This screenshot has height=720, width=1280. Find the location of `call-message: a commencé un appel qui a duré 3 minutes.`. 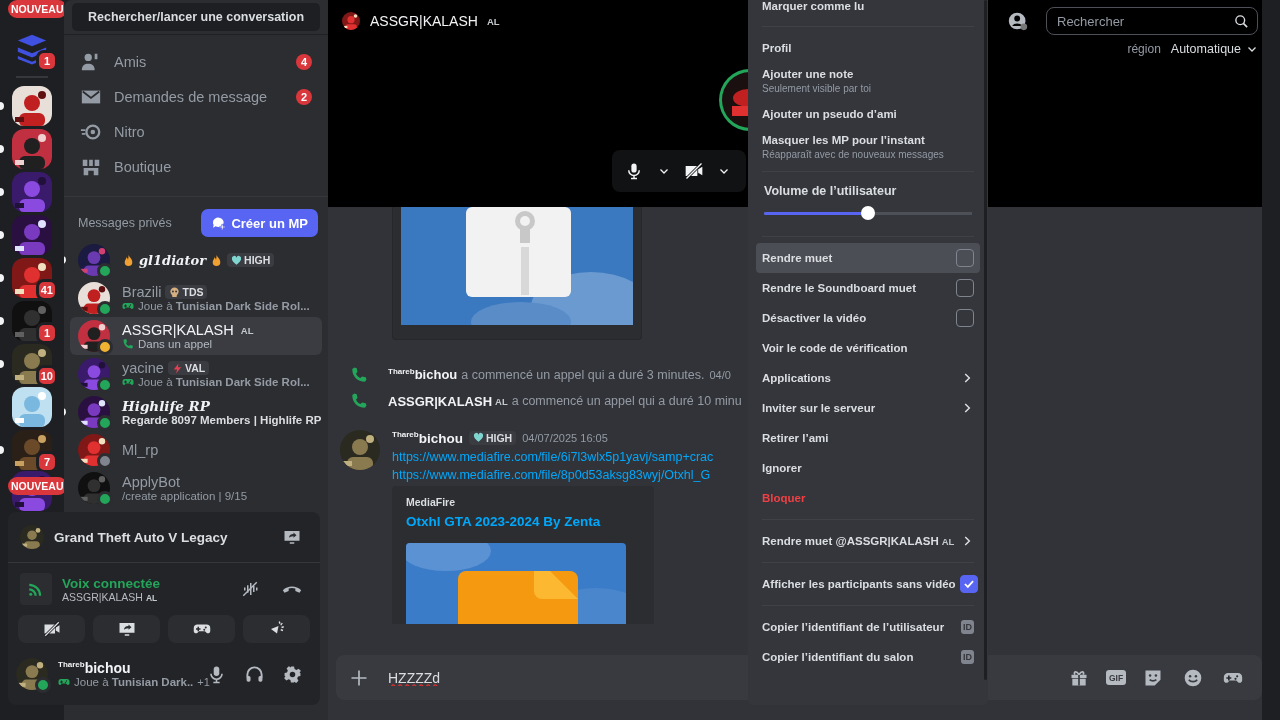

call-message: a commencé un appel qui a duré 3 minutes. is located at coordinates (583, 375).